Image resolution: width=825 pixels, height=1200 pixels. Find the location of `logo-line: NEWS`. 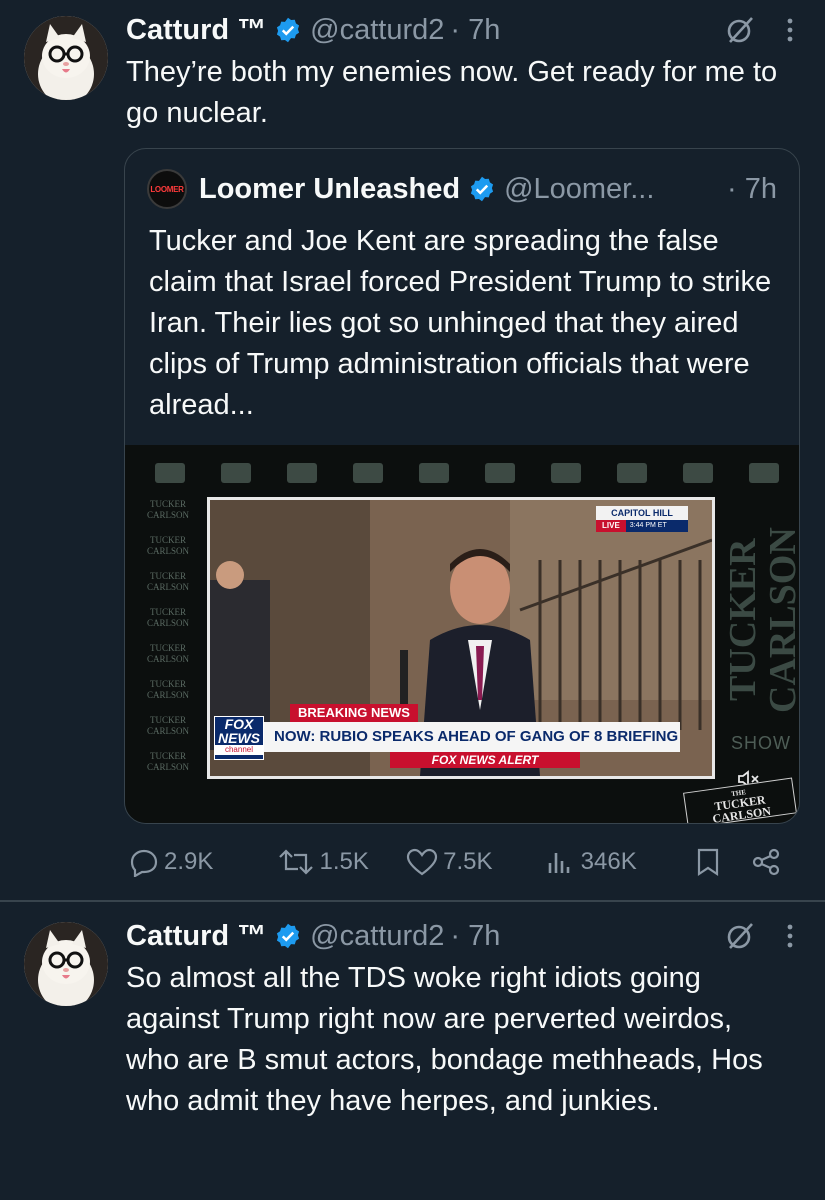

logo-line: NEWS is located at coordinates (239, 738).